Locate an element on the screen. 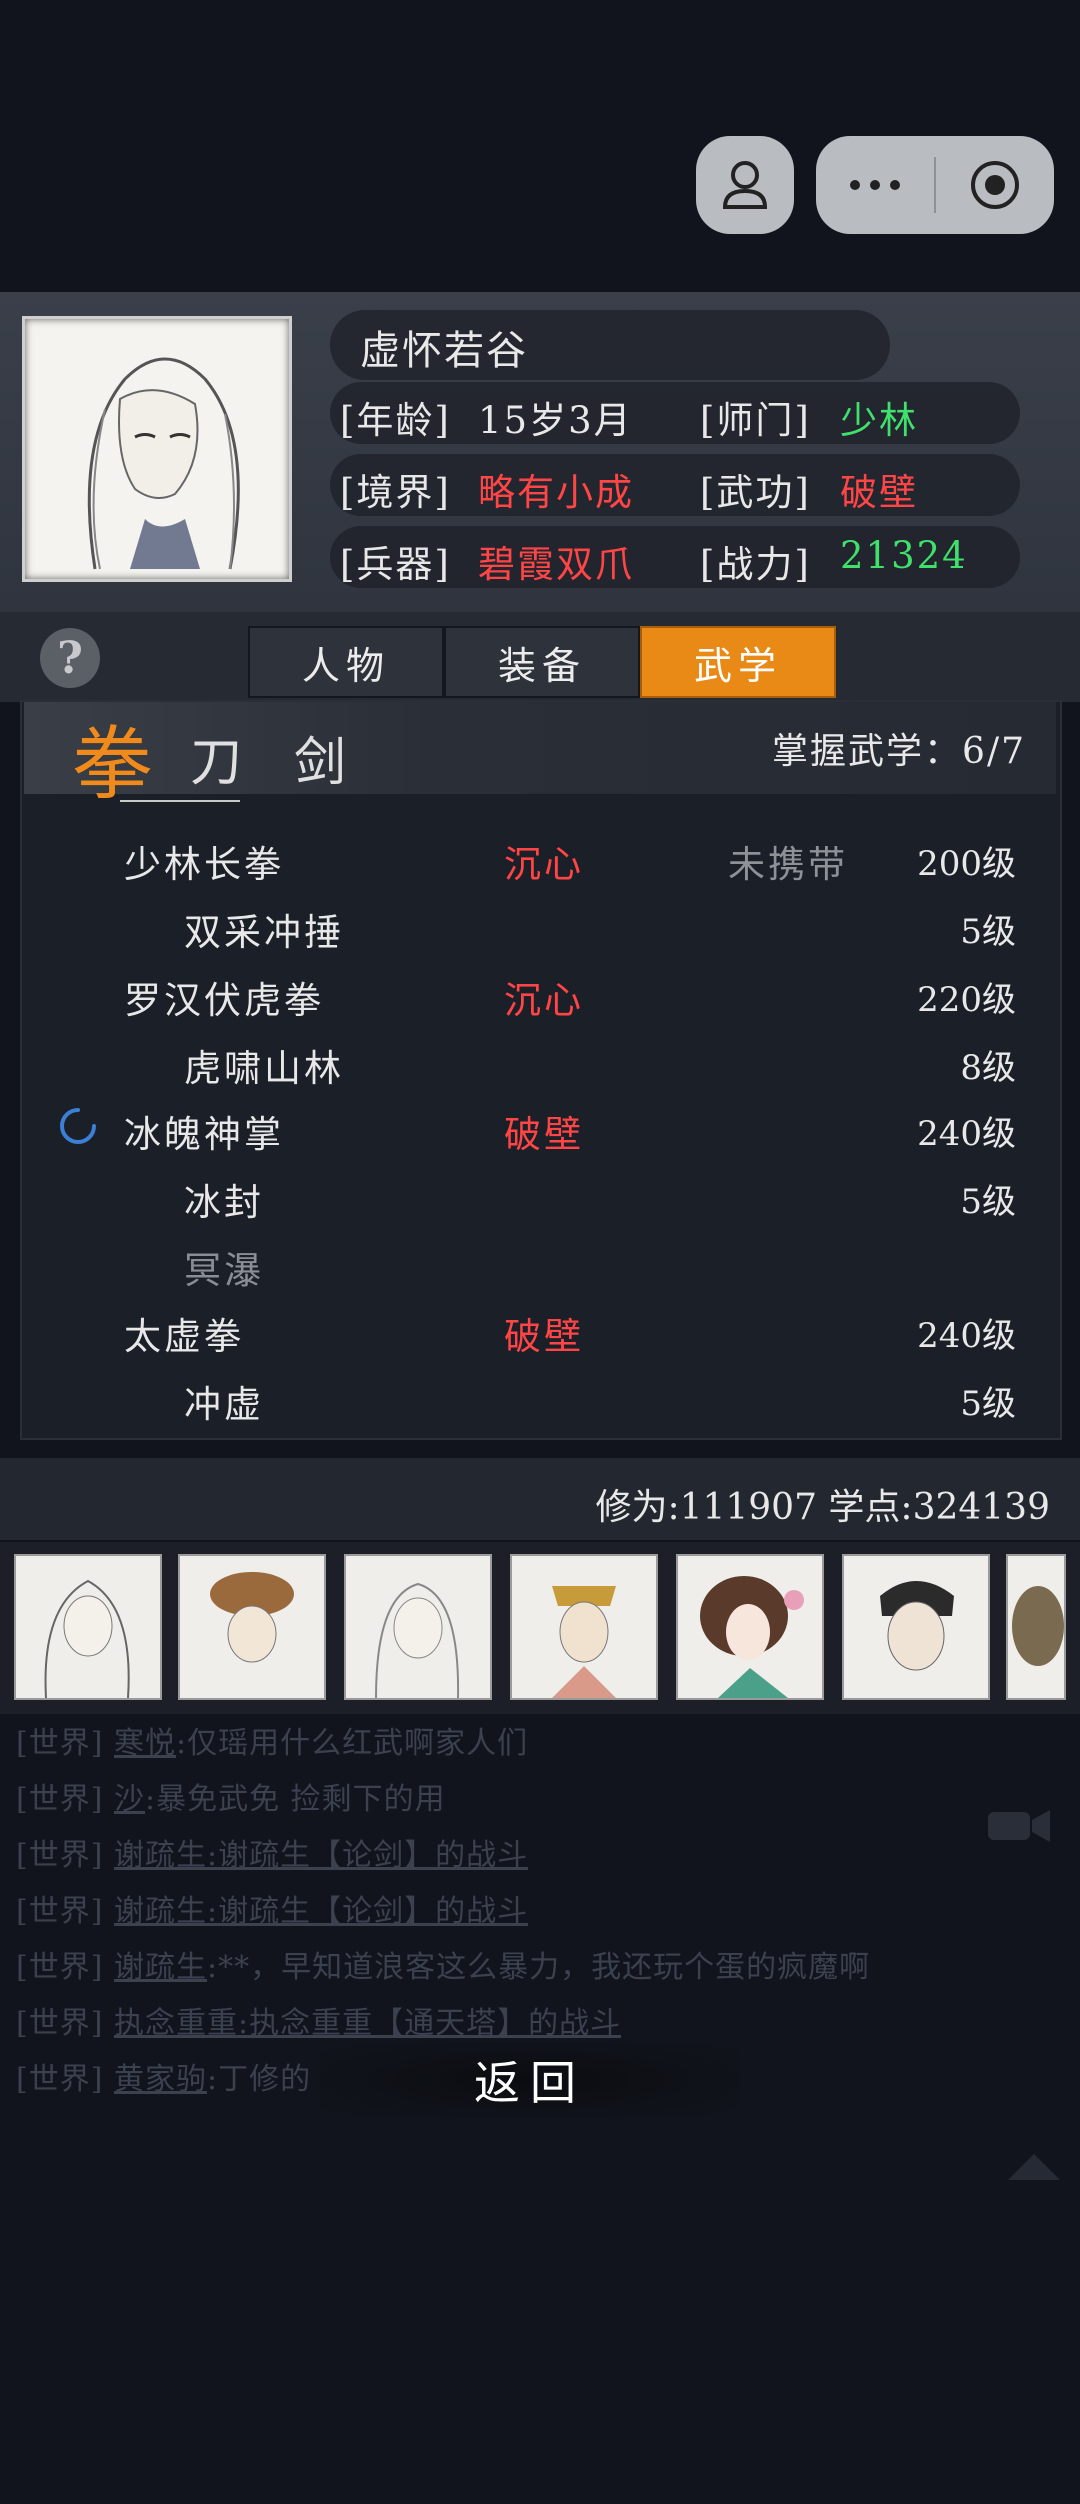  sub-skill-name-locked: 冥瀑 is located at coordinates (224, 1267).